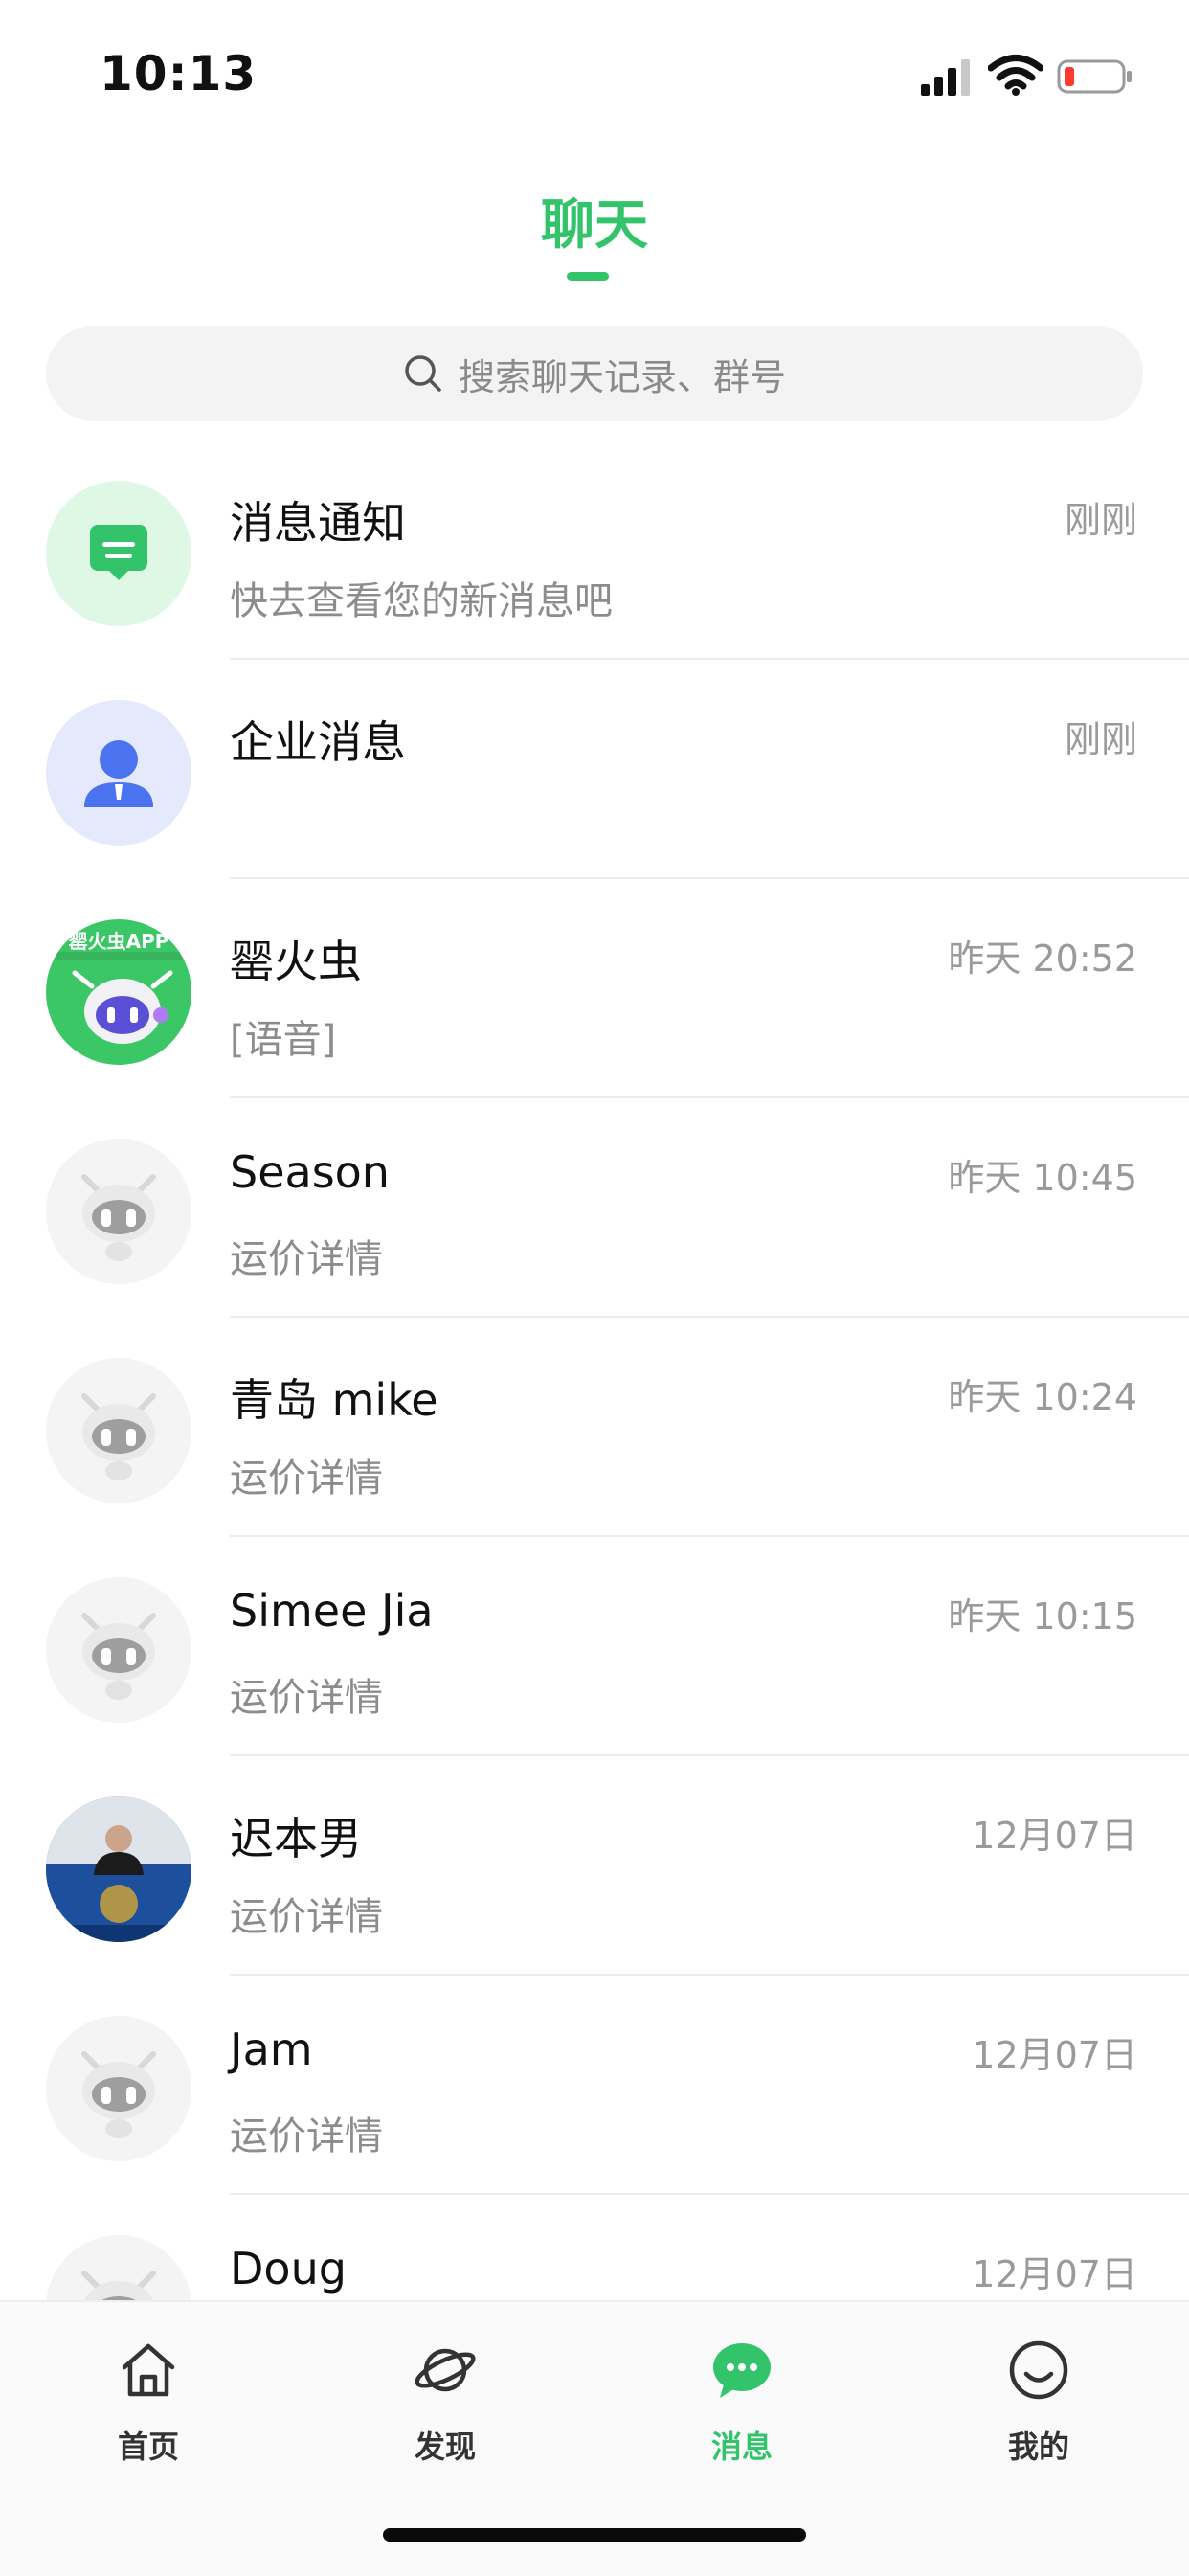 Image resolution: width=1189 pixels, height=2576 pixels. Describe the element at coordinates (318, 523) in the screenshot. I see `chat-name: 消息通知` at that location.